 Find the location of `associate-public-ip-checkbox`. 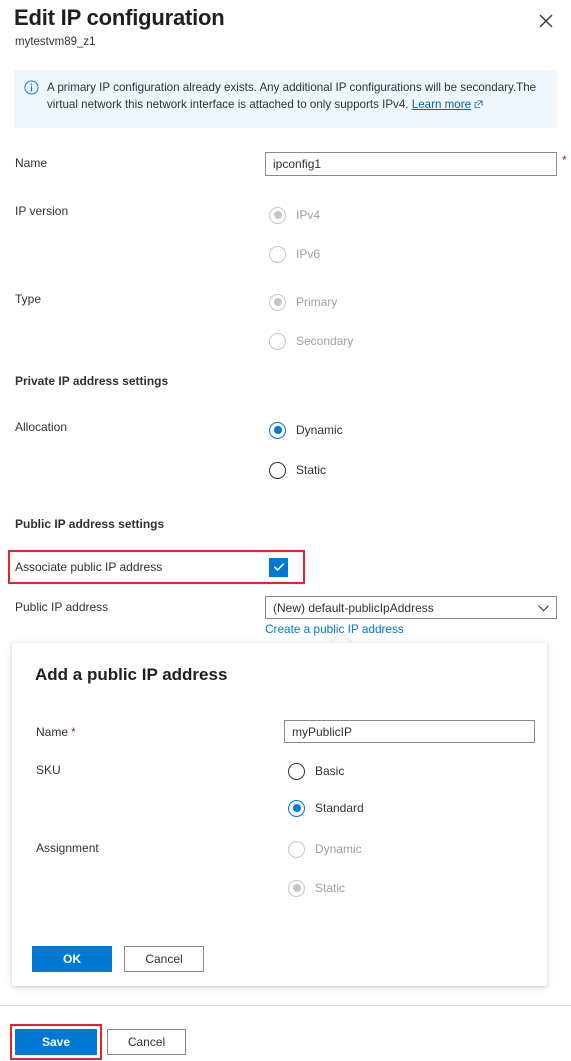

associate-public-ip-checkbox is located at coordinates (278, 567).